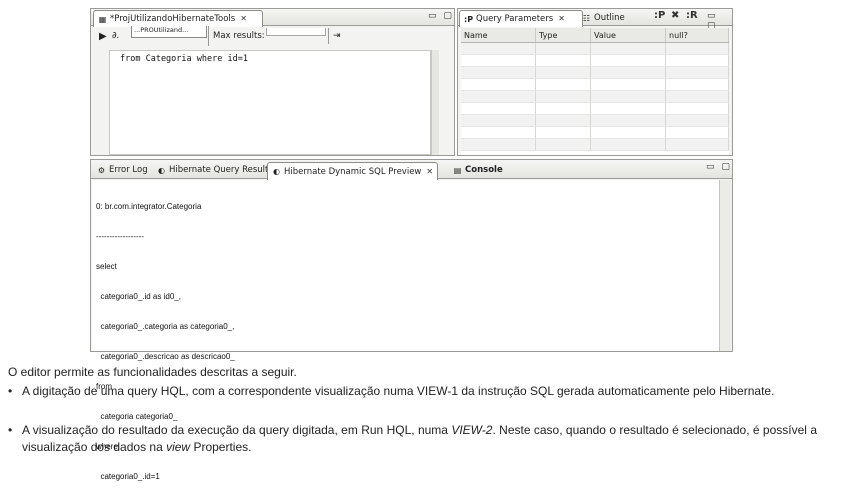  What do you see at coordinates (586, 18) in the screenshot?
I see `outline-icon: ☷` at bounding box center [586, 18].